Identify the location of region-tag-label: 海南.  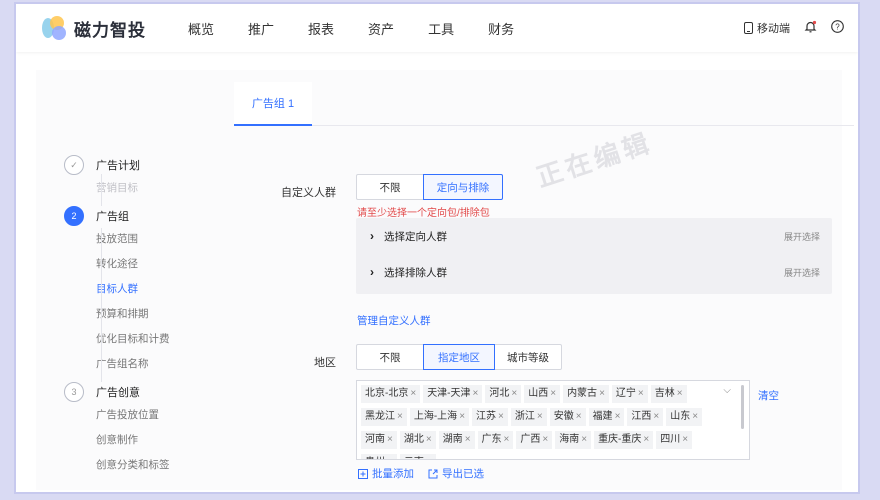
(569, 439).